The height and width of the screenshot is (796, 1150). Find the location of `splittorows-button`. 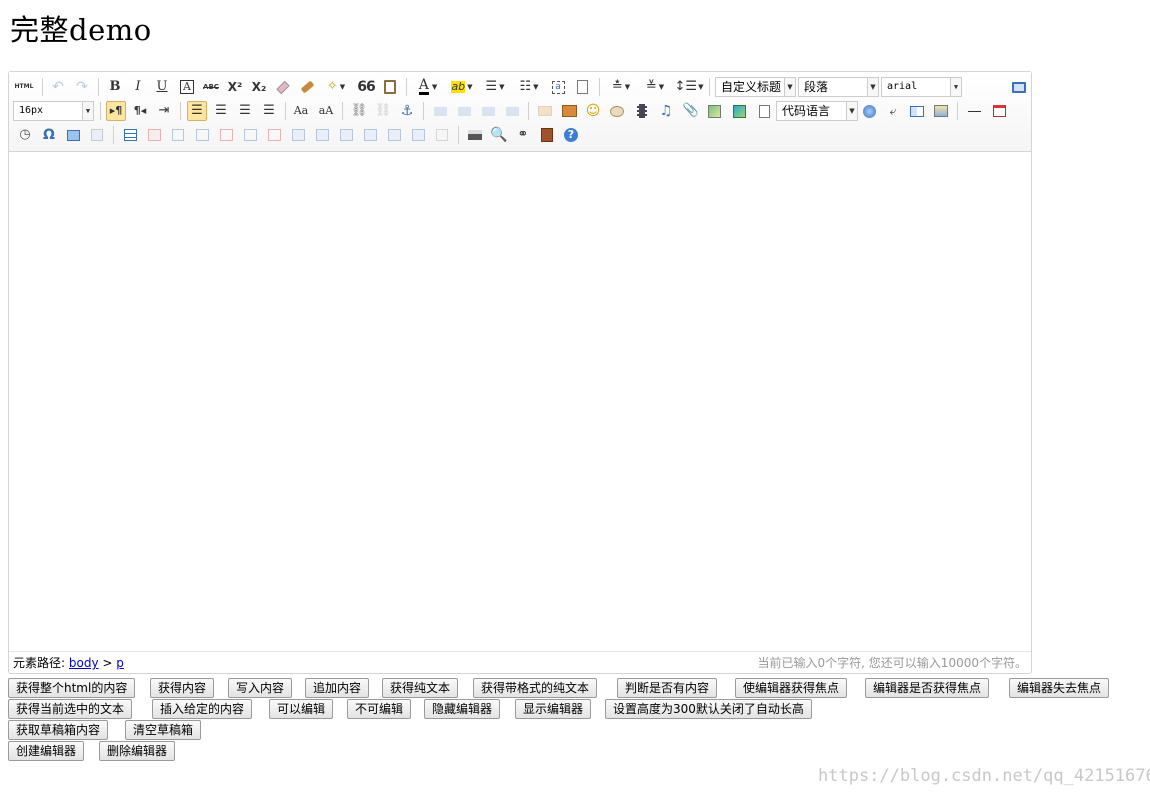

splittorows-button is located at coordinates (394, 135).